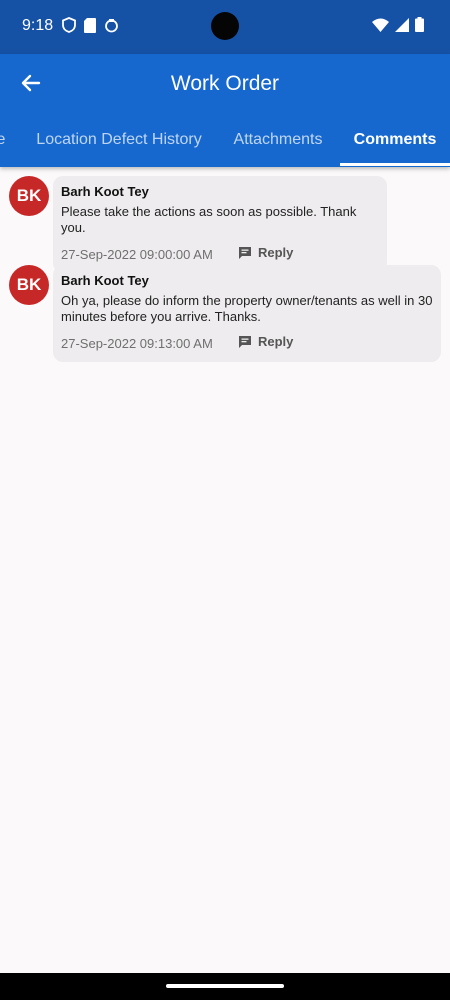 The image size is (450, 1000). I want to click on status-bar: 9:18, so click(225, 27).